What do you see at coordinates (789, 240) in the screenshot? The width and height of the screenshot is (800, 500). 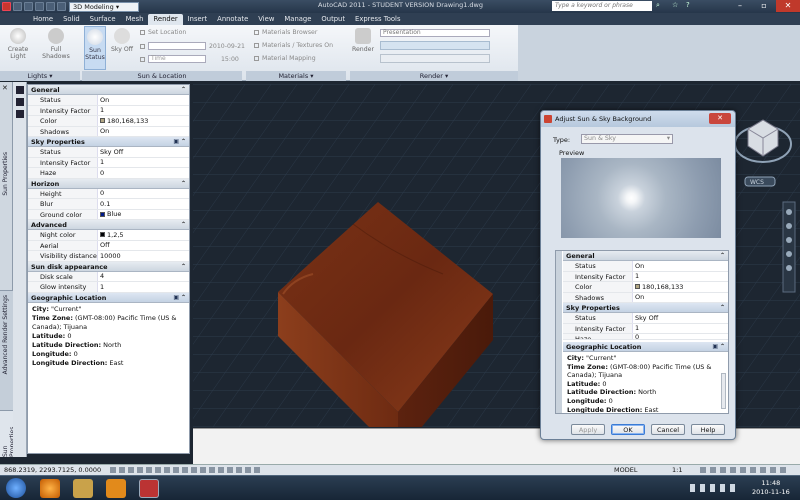 I see `zoom-icon` at bounding box center [789, 240].